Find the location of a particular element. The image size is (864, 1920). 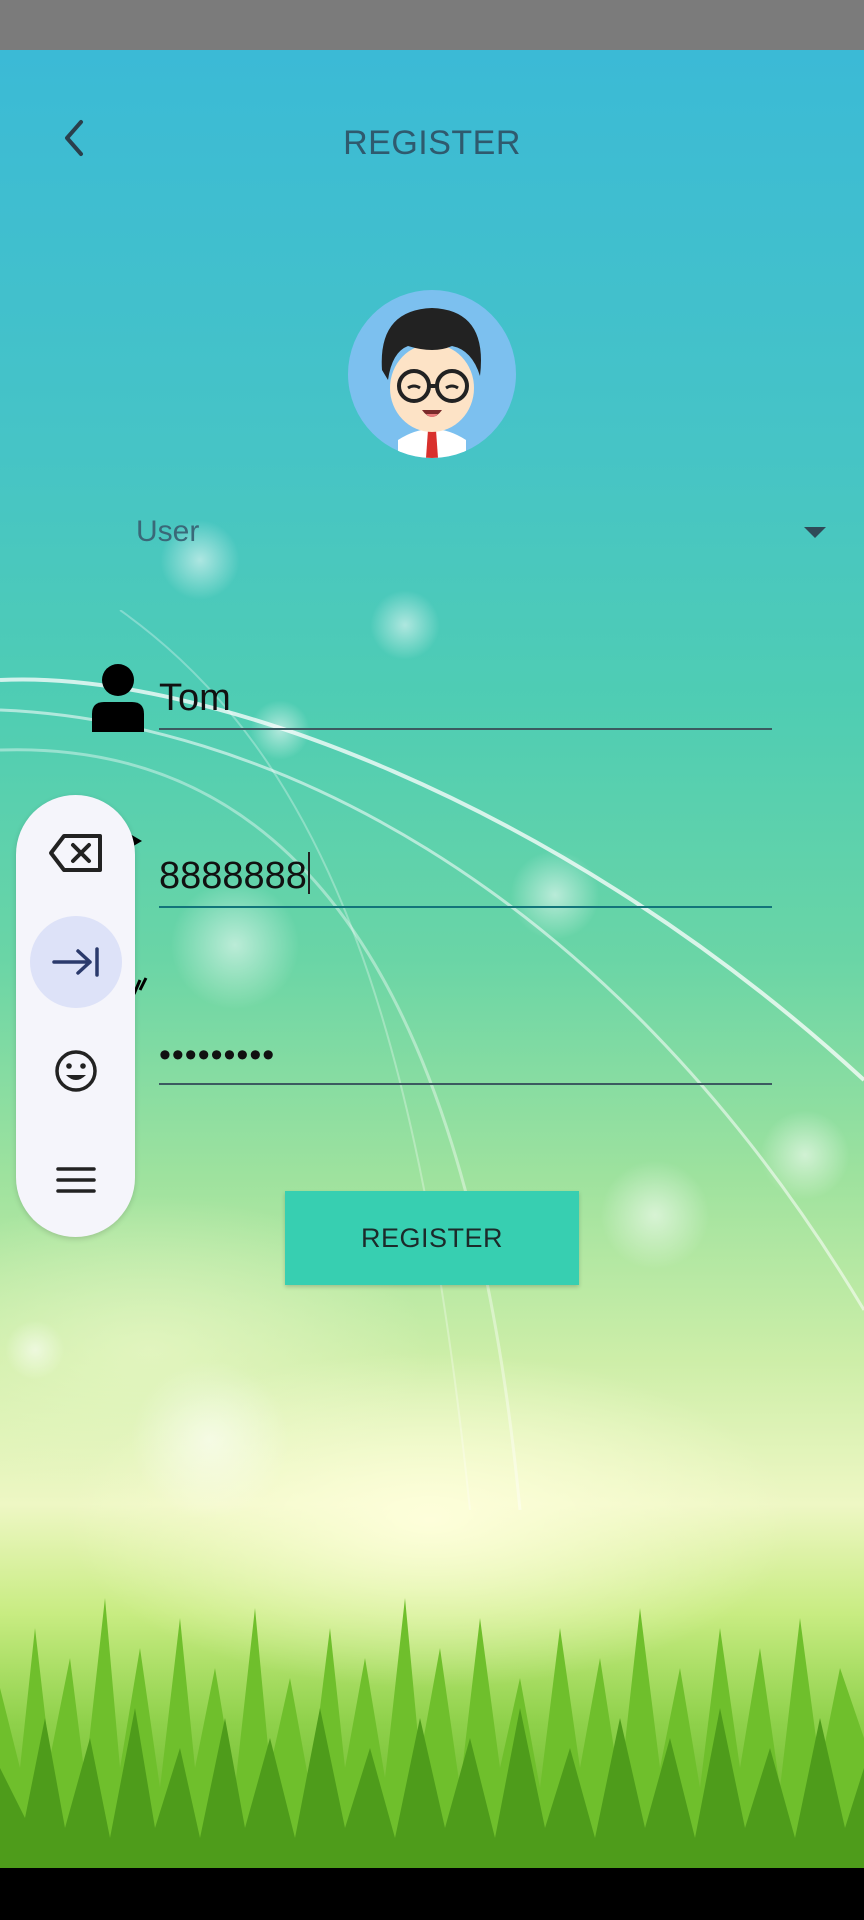

background-grass is located at coordinates (432, 1733).